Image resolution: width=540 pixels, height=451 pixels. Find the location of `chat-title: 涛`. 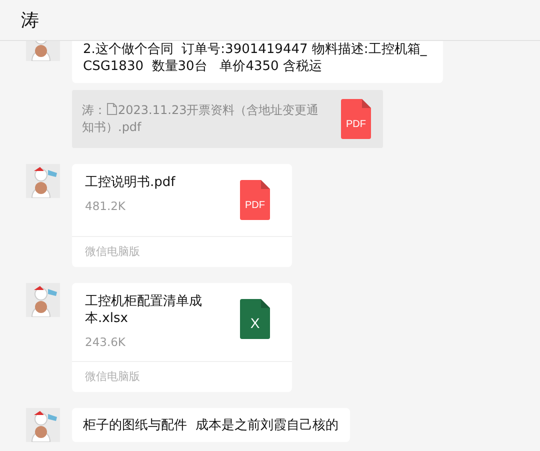

chat-title: 涛 is located at coordinates (30, 20).